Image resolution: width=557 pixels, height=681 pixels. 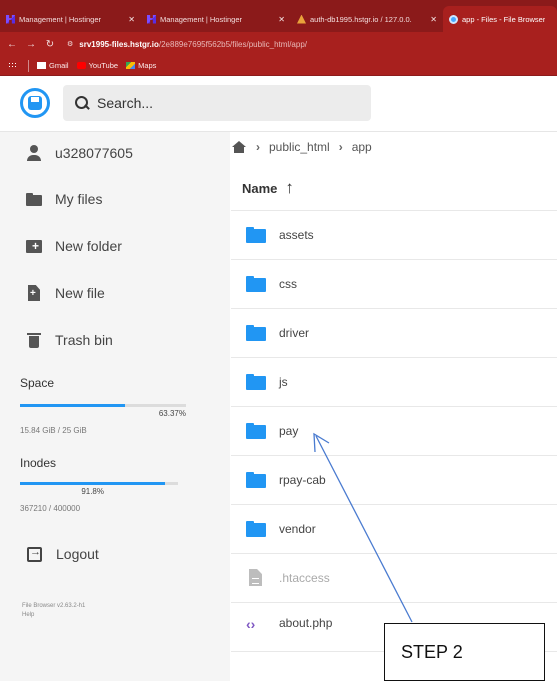 What do you see at coordinates (288, 284) in the screenshot?
I see `file-name: css` at bounding box center [288, 284].